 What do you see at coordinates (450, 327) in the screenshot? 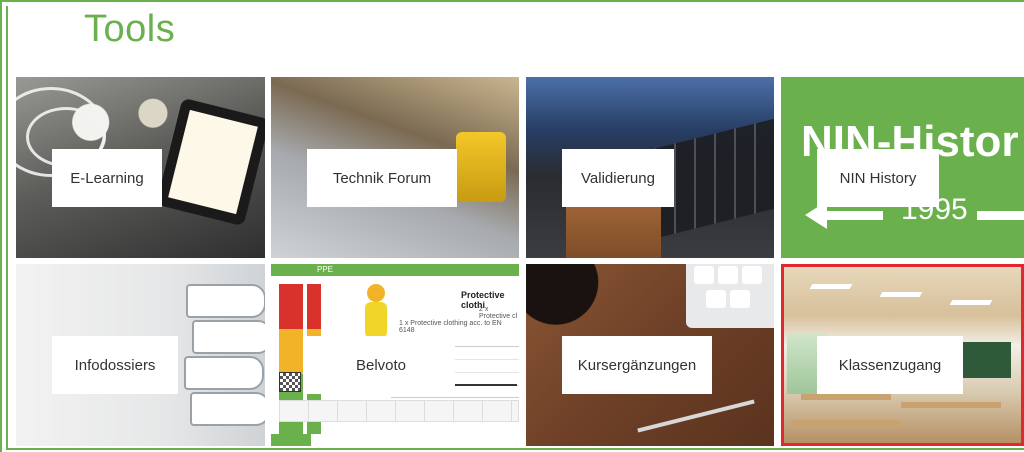
I see `belvoto-subtext: 1 x Protective clothing acc. to EN 6148` at bounding box center [450, 327].